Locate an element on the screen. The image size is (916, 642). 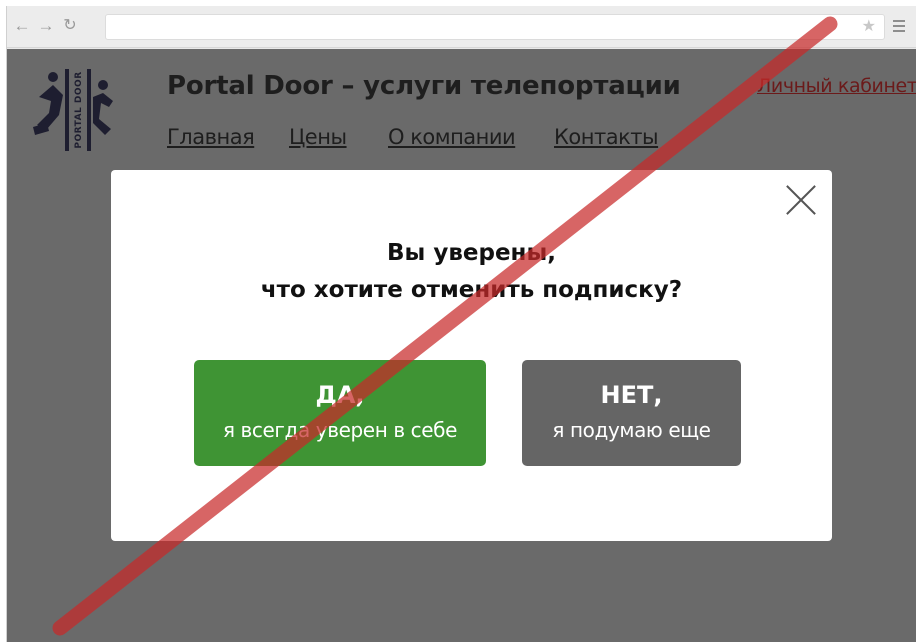
yes-button-subtitle: я всегда уверен в себе is located at coordinates (340, 430).